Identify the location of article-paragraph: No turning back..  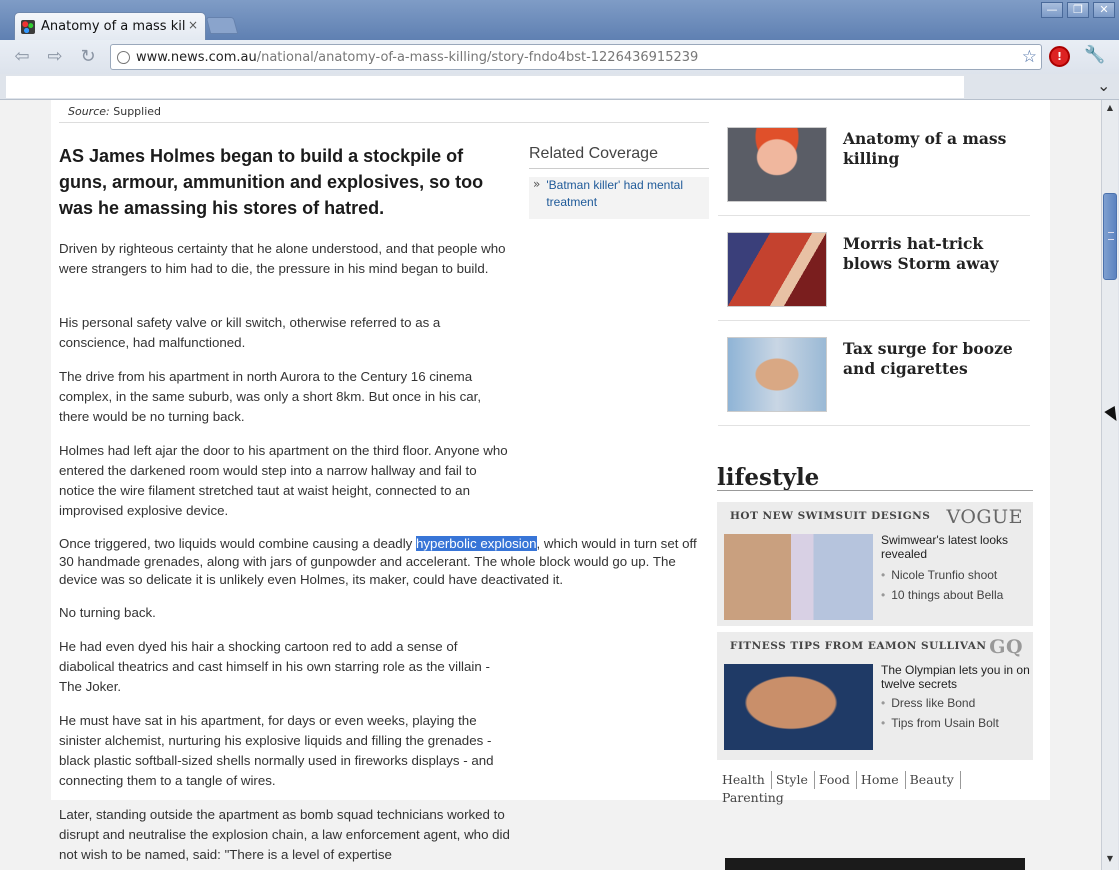
(107, 612).